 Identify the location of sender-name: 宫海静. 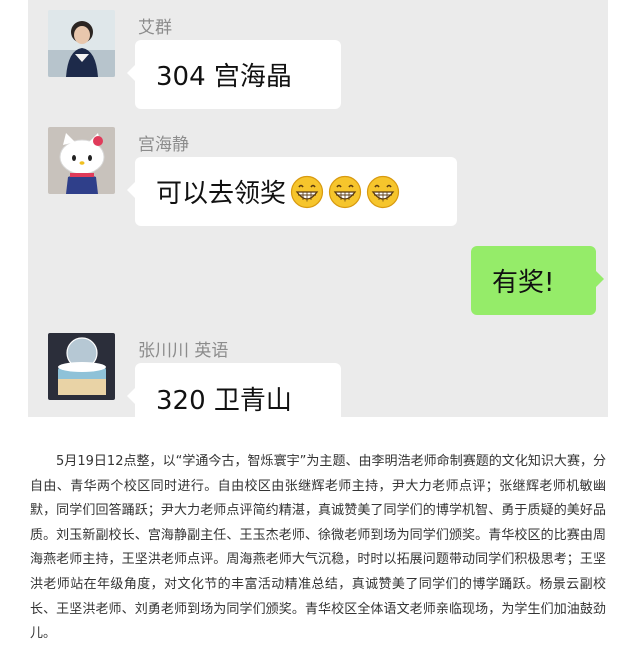
(163, 145).